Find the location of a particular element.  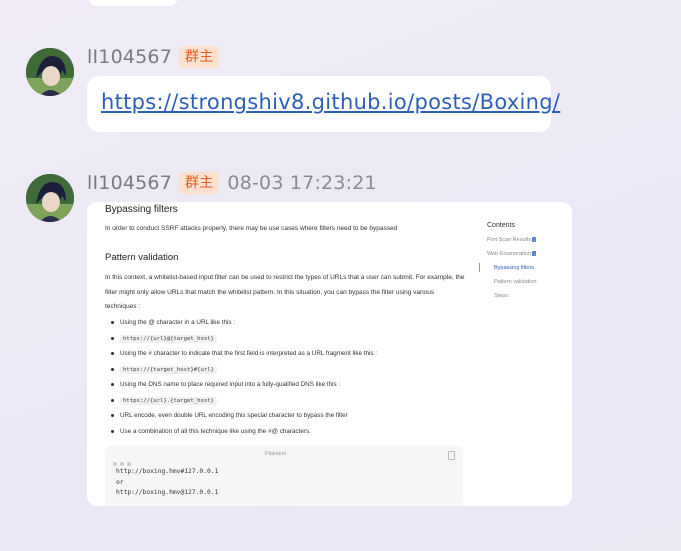

message-timestamp: 08-03 17:23:21 is located at coordinates (302, 183).